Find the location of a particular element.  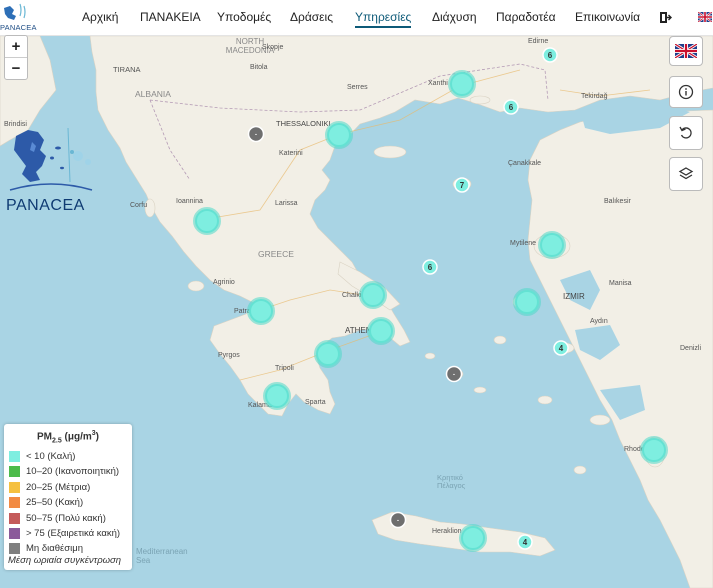

login-icon is located at coordinates (665, 17).